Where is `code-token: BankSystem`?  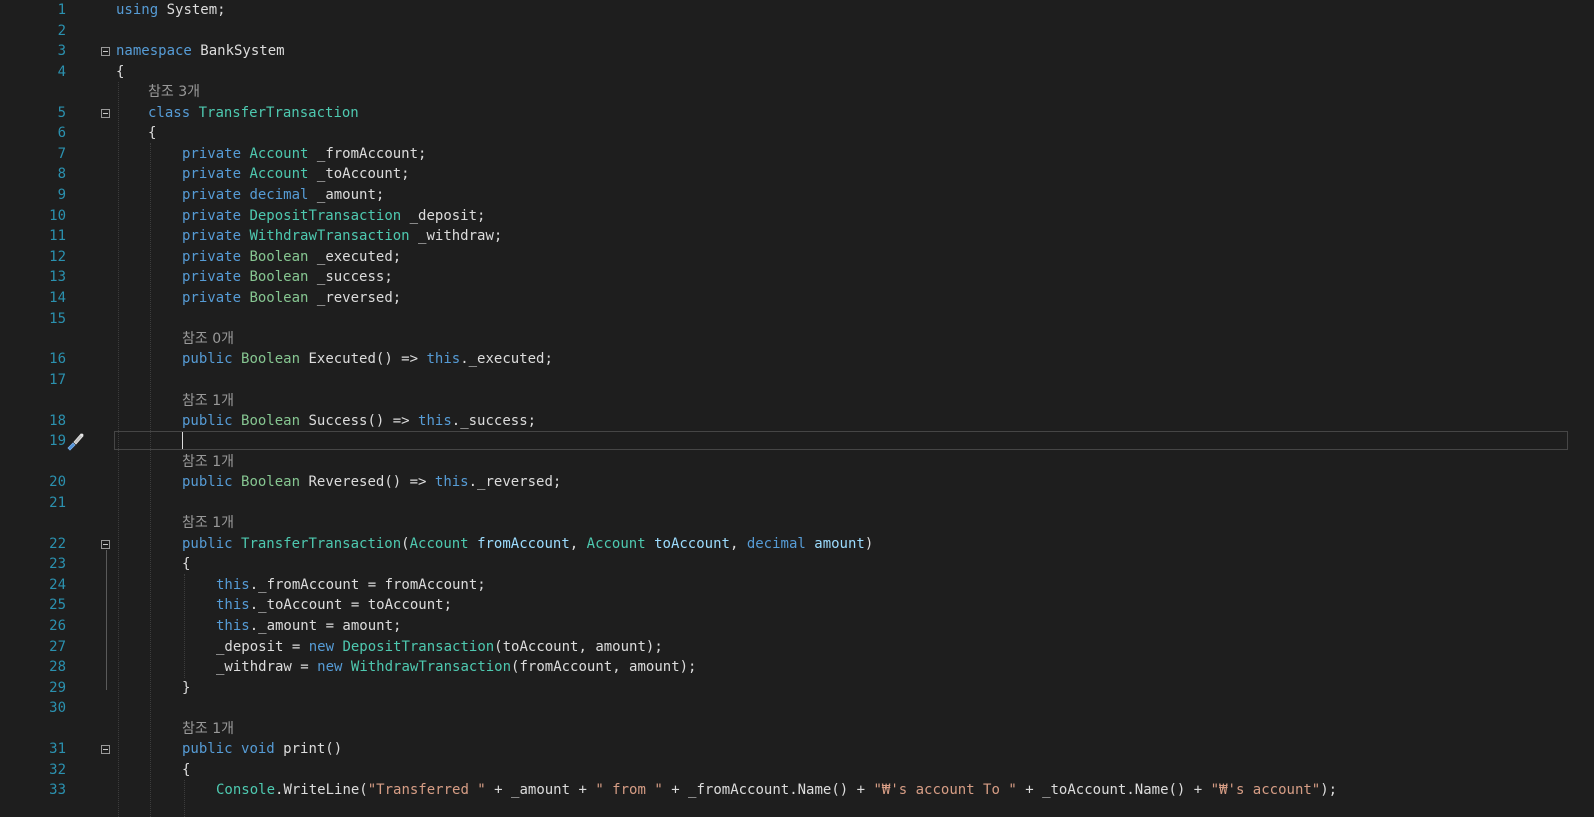 code-token: BankSystem is located at coordinates (238, 51).